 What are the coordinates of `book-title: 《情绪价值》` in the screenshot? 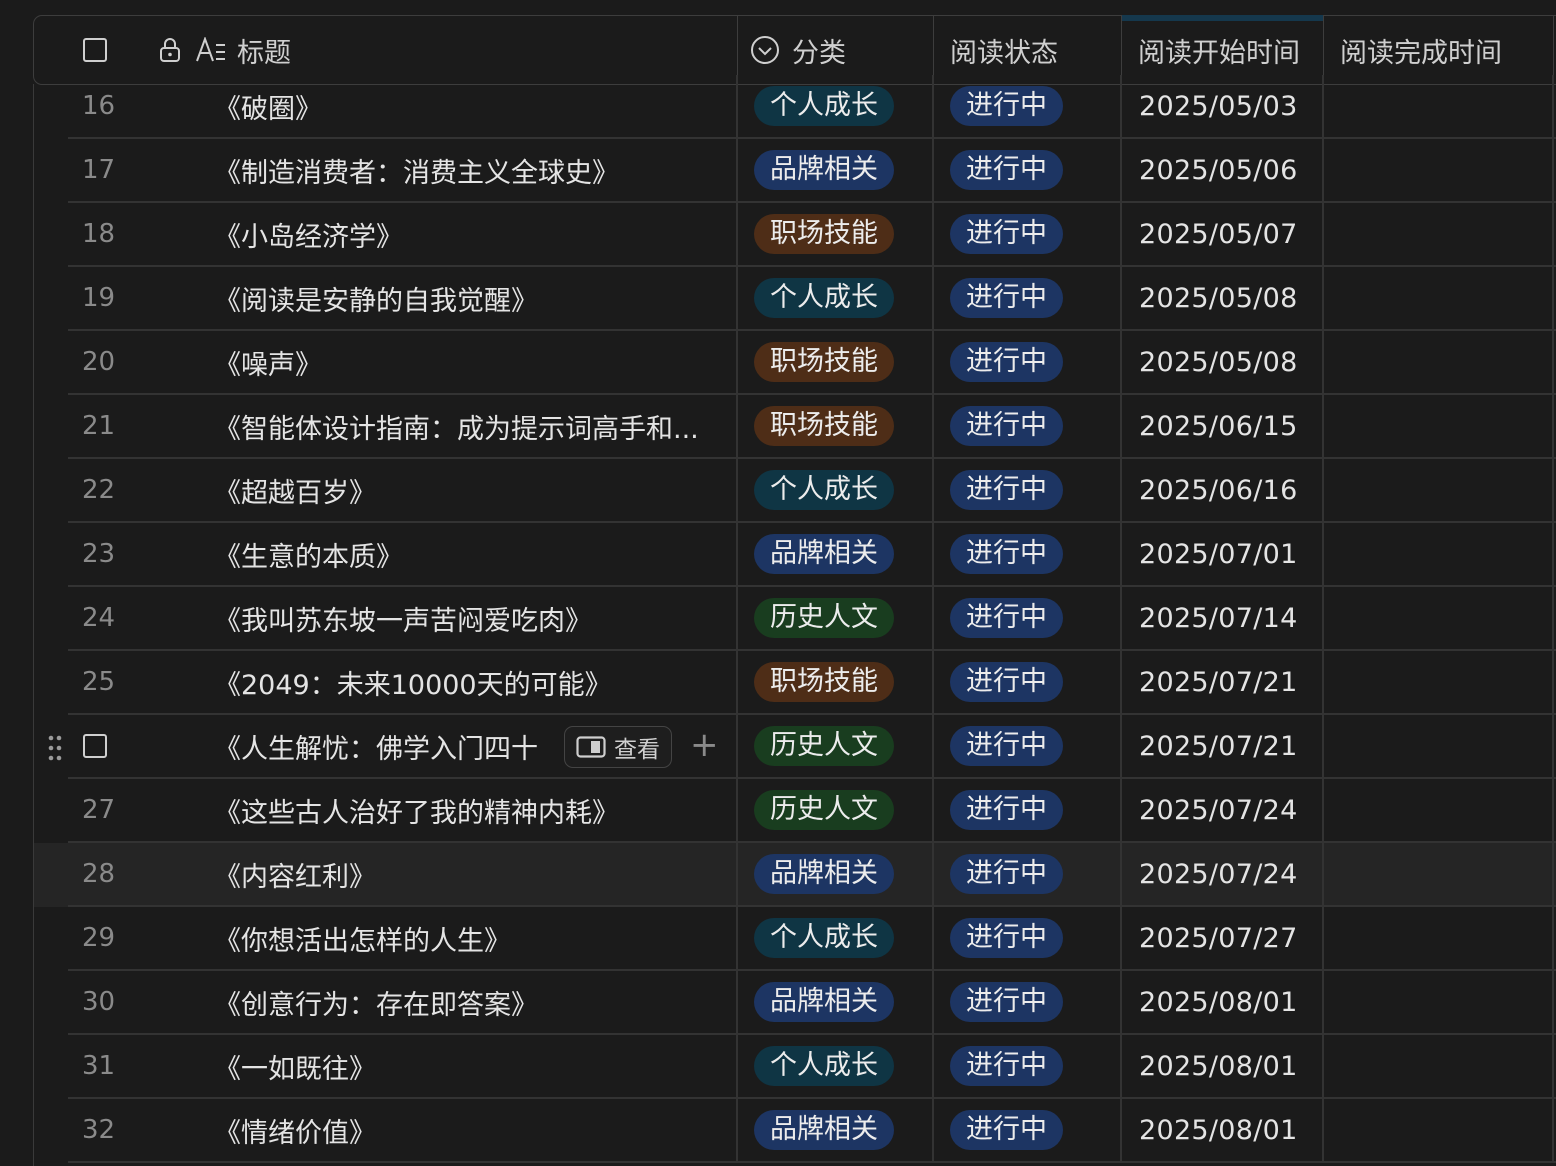 It's located at (464, 1130).